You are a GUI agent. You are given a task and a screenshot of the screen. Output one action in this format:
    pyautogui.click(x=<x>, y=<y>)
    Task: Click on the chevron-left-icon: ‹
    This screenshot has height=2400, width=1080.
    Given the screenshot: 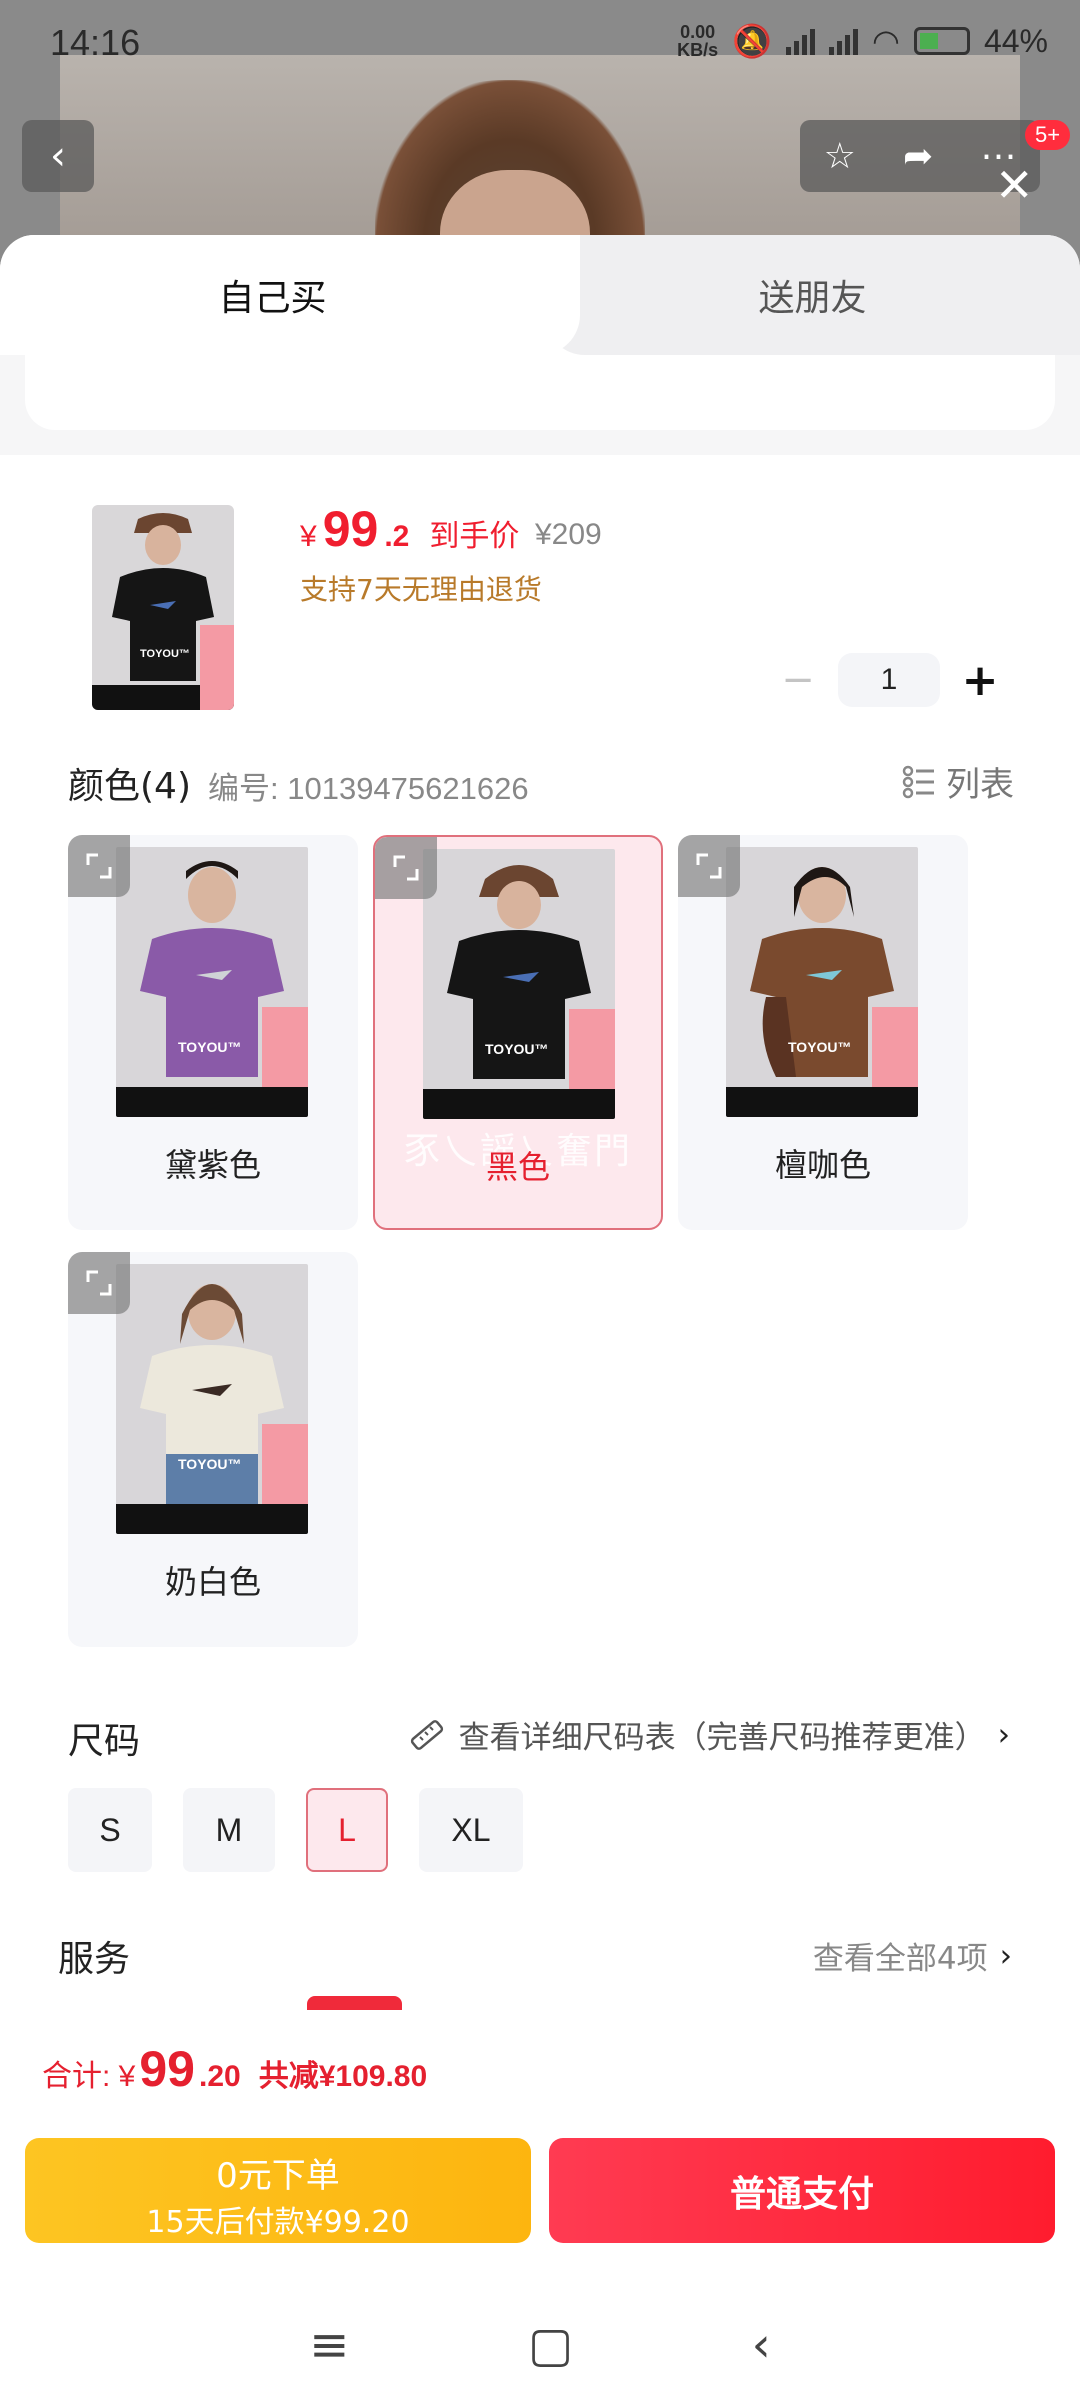 What is the action you would take?
    pyautogui.click(x=58, y=156)
    